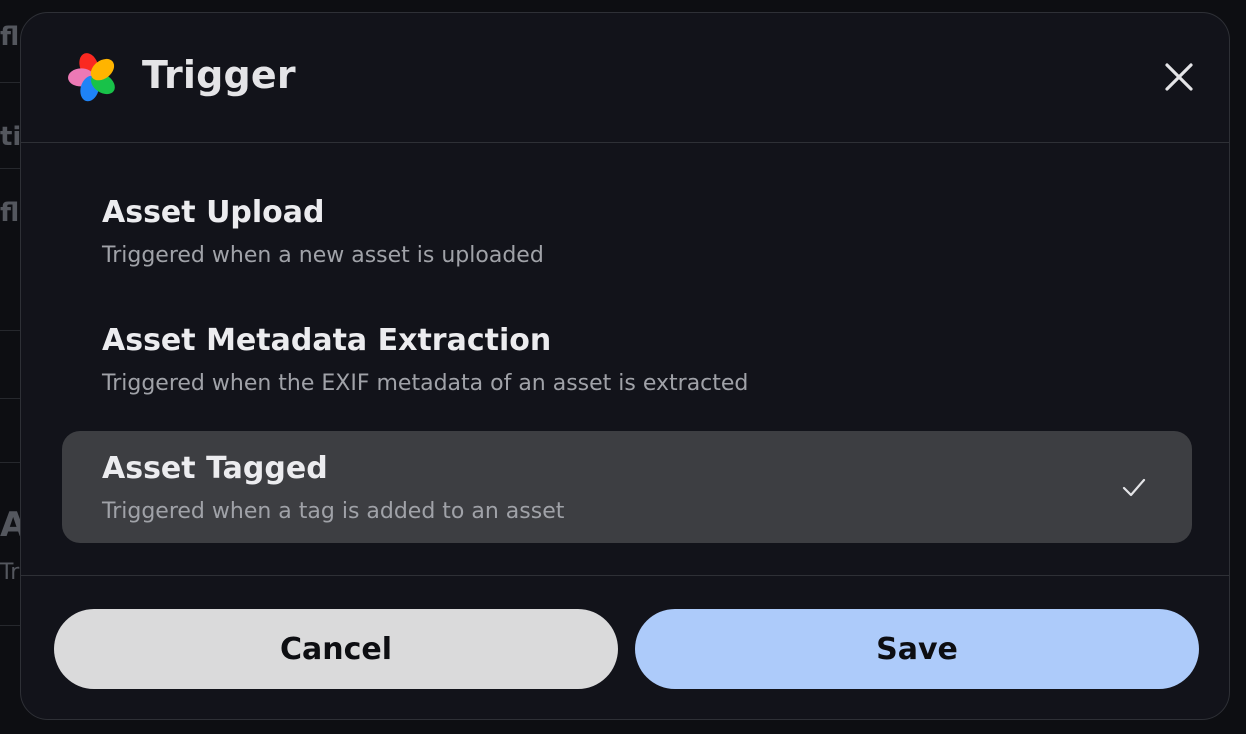 The height and width of the screenshot is (734, 1246). What do you see at coordinates (327, 340) in the screenshot?
I see `option-title: Asset Metadata Extraction` at bounding box center [327, 340].